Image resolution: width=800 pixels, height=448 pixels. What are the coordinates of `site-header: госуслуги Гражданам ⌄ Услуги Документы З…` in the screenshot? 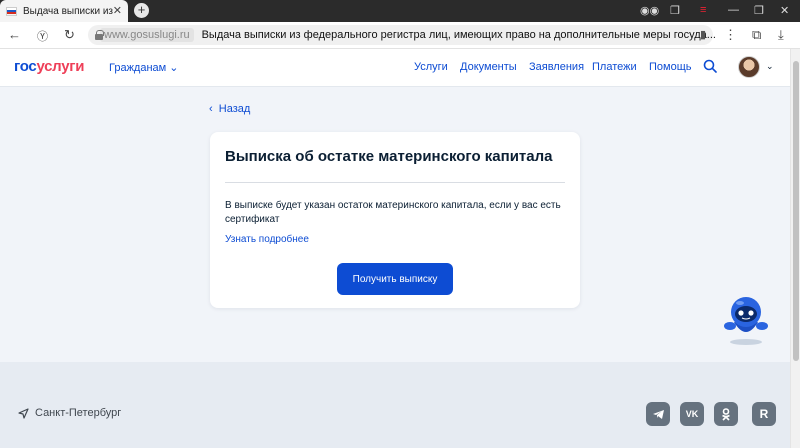 It's located at (395, 68).